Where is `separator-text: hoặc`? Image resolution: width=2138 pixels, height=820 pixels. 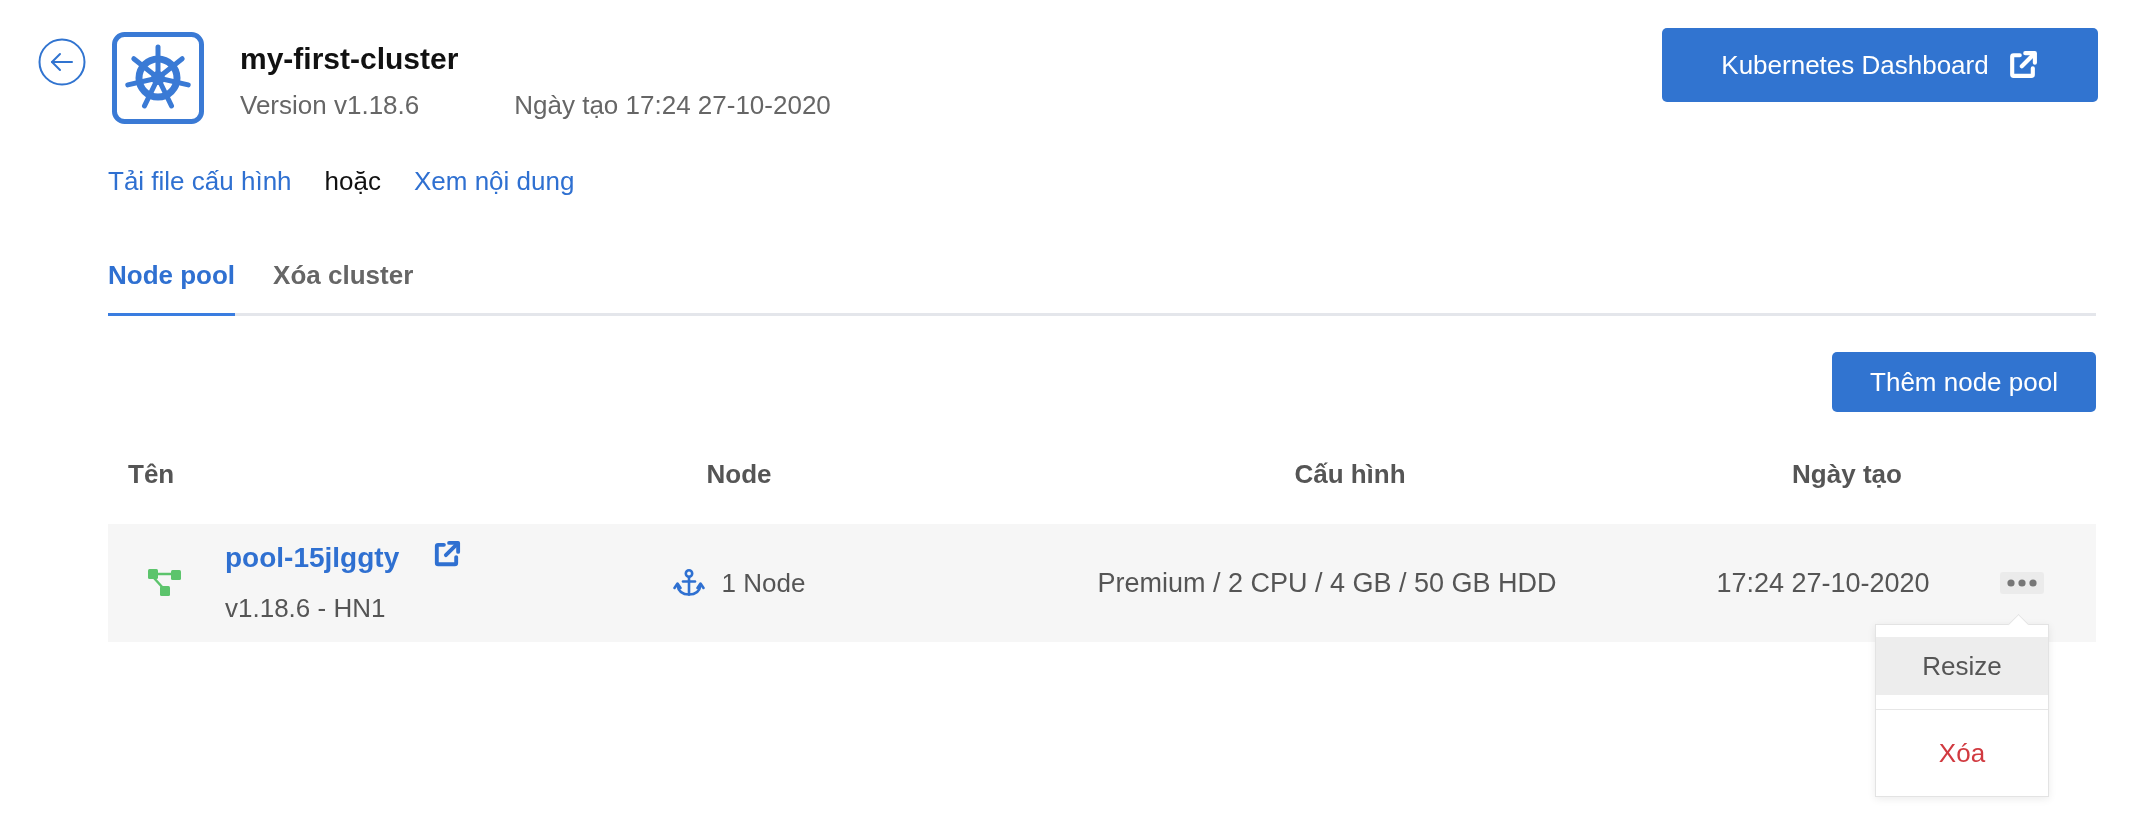 separator-text: hoặc is located at coordinates (352, 181).